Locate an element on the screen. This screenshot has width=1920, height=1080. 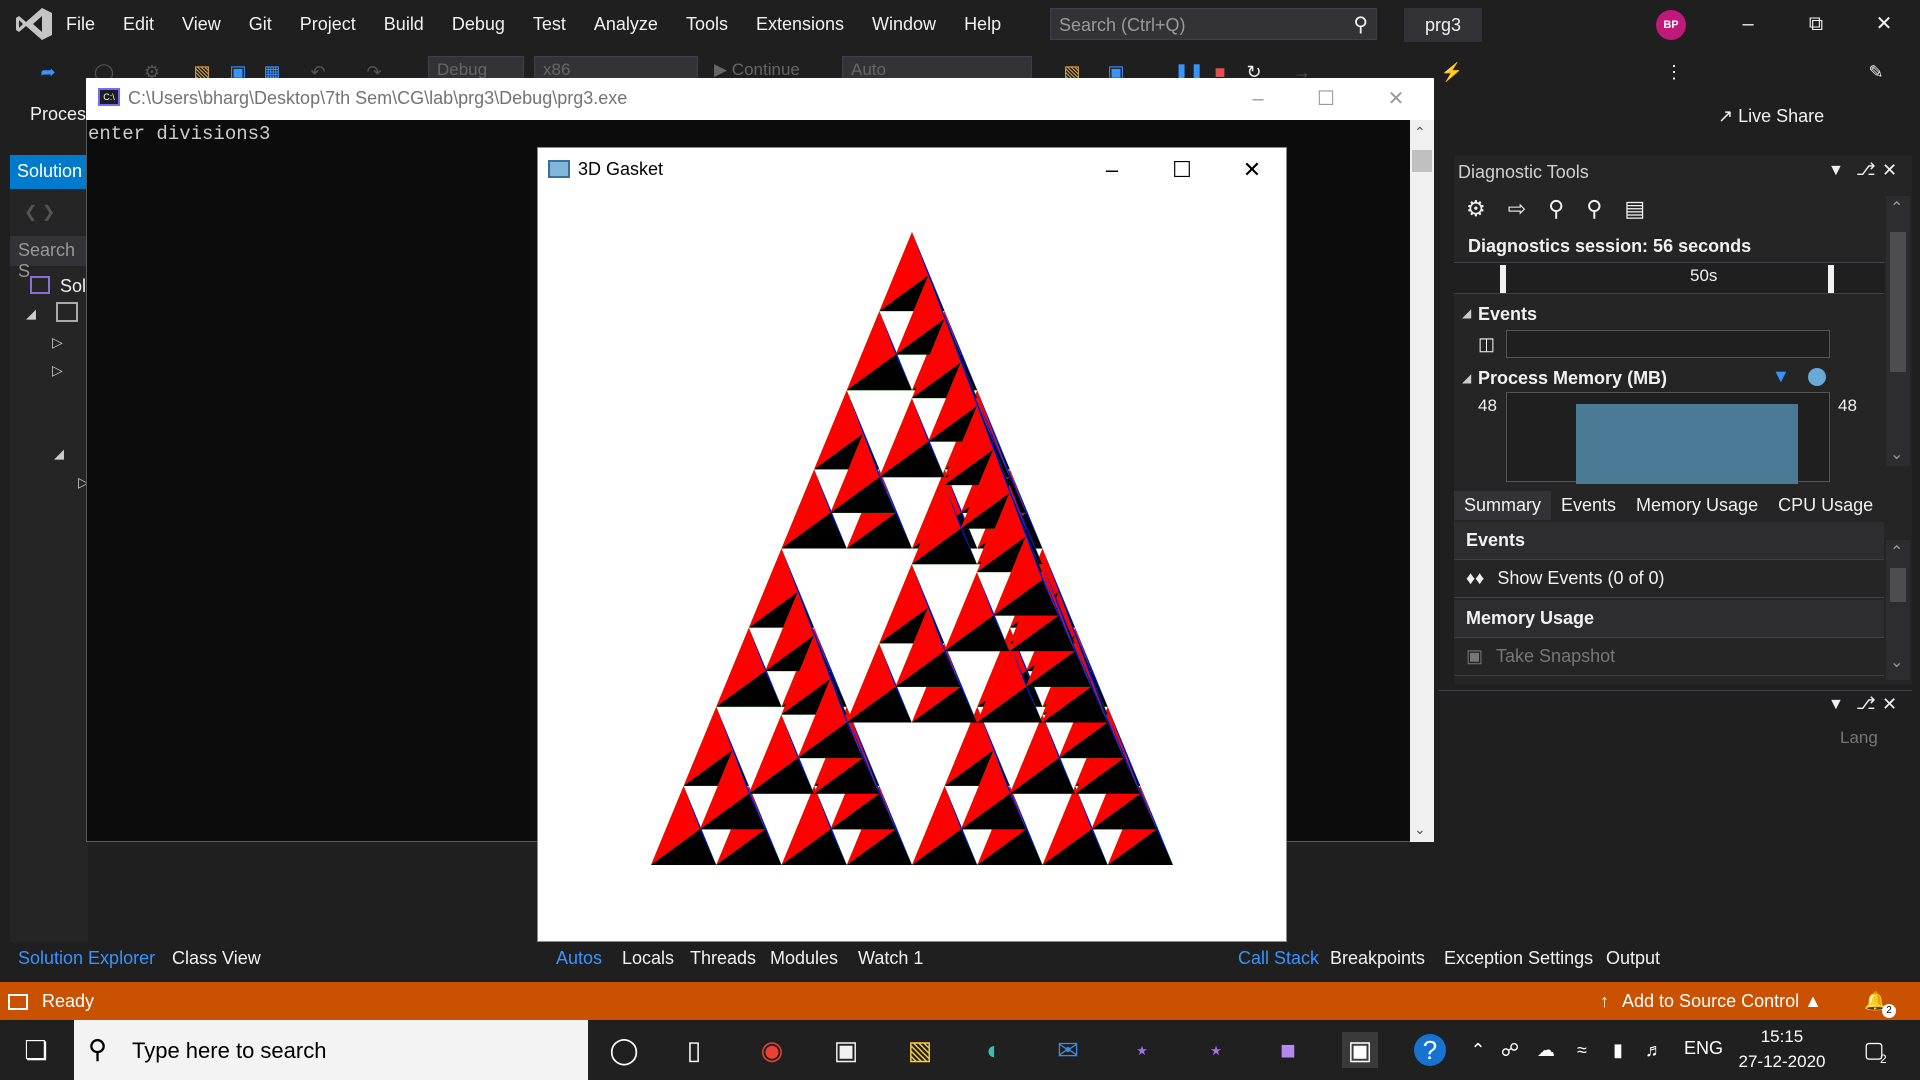
pause-events-icon: ◫ is located at coordinates (1486, 344).